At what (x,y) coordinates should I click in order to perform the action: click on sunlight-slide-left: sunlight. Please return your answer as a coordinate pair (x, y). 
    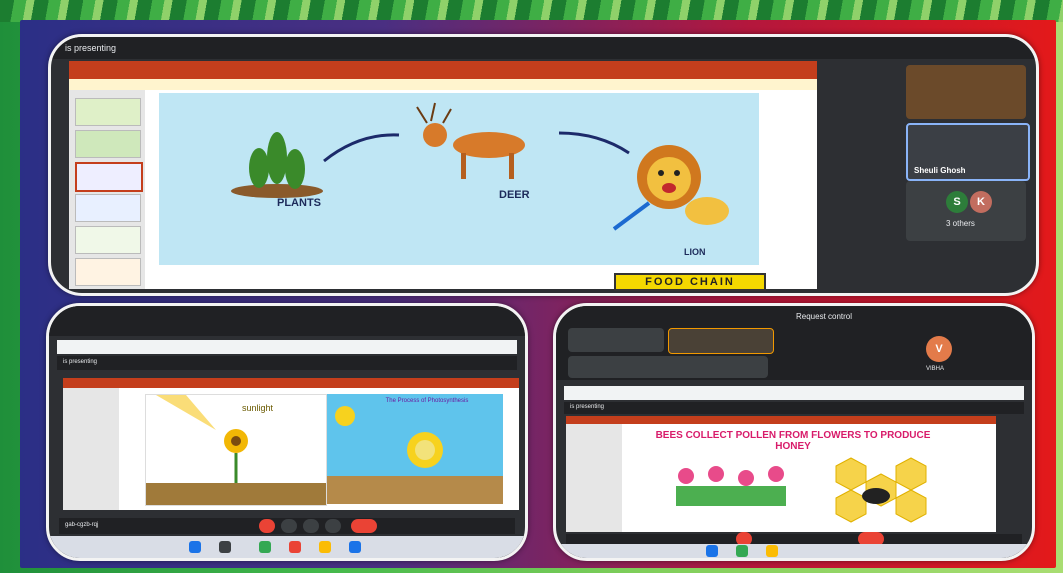
    Looking at the image, I should click on (236, 450).